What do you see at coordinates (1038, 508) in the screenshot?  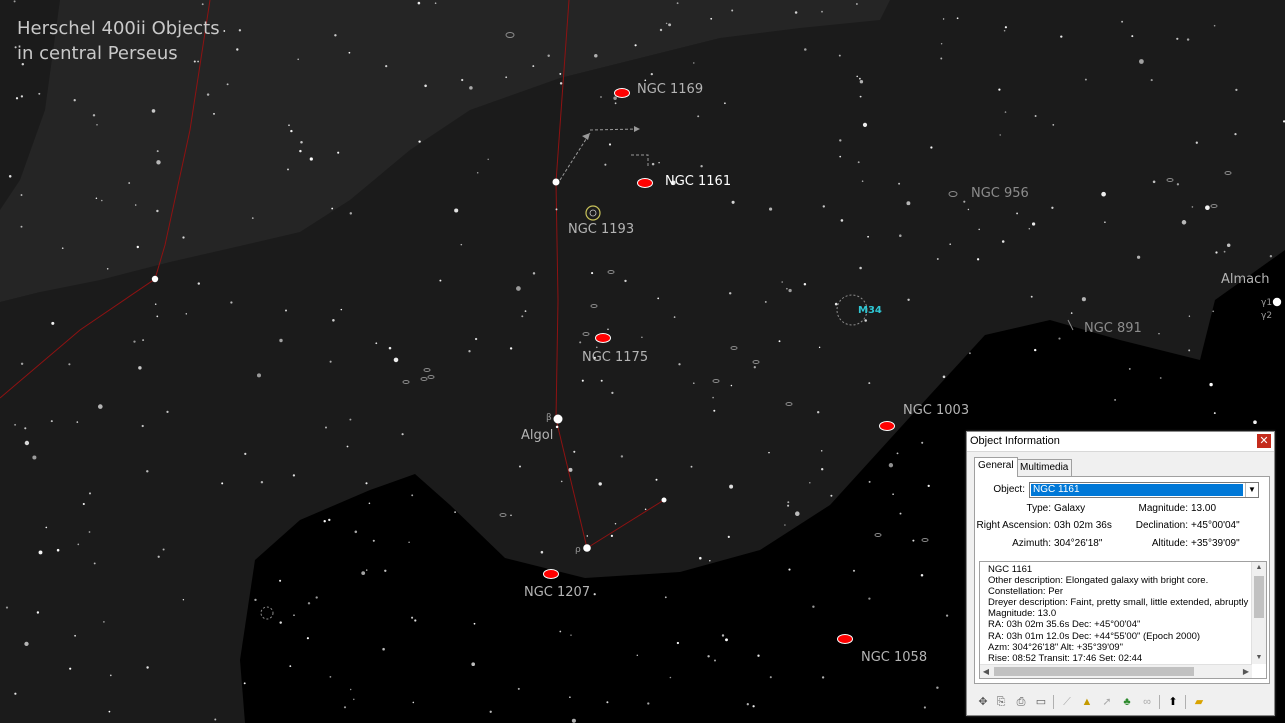 I see `type-label: Type:` at bounding box center [1038, 508].